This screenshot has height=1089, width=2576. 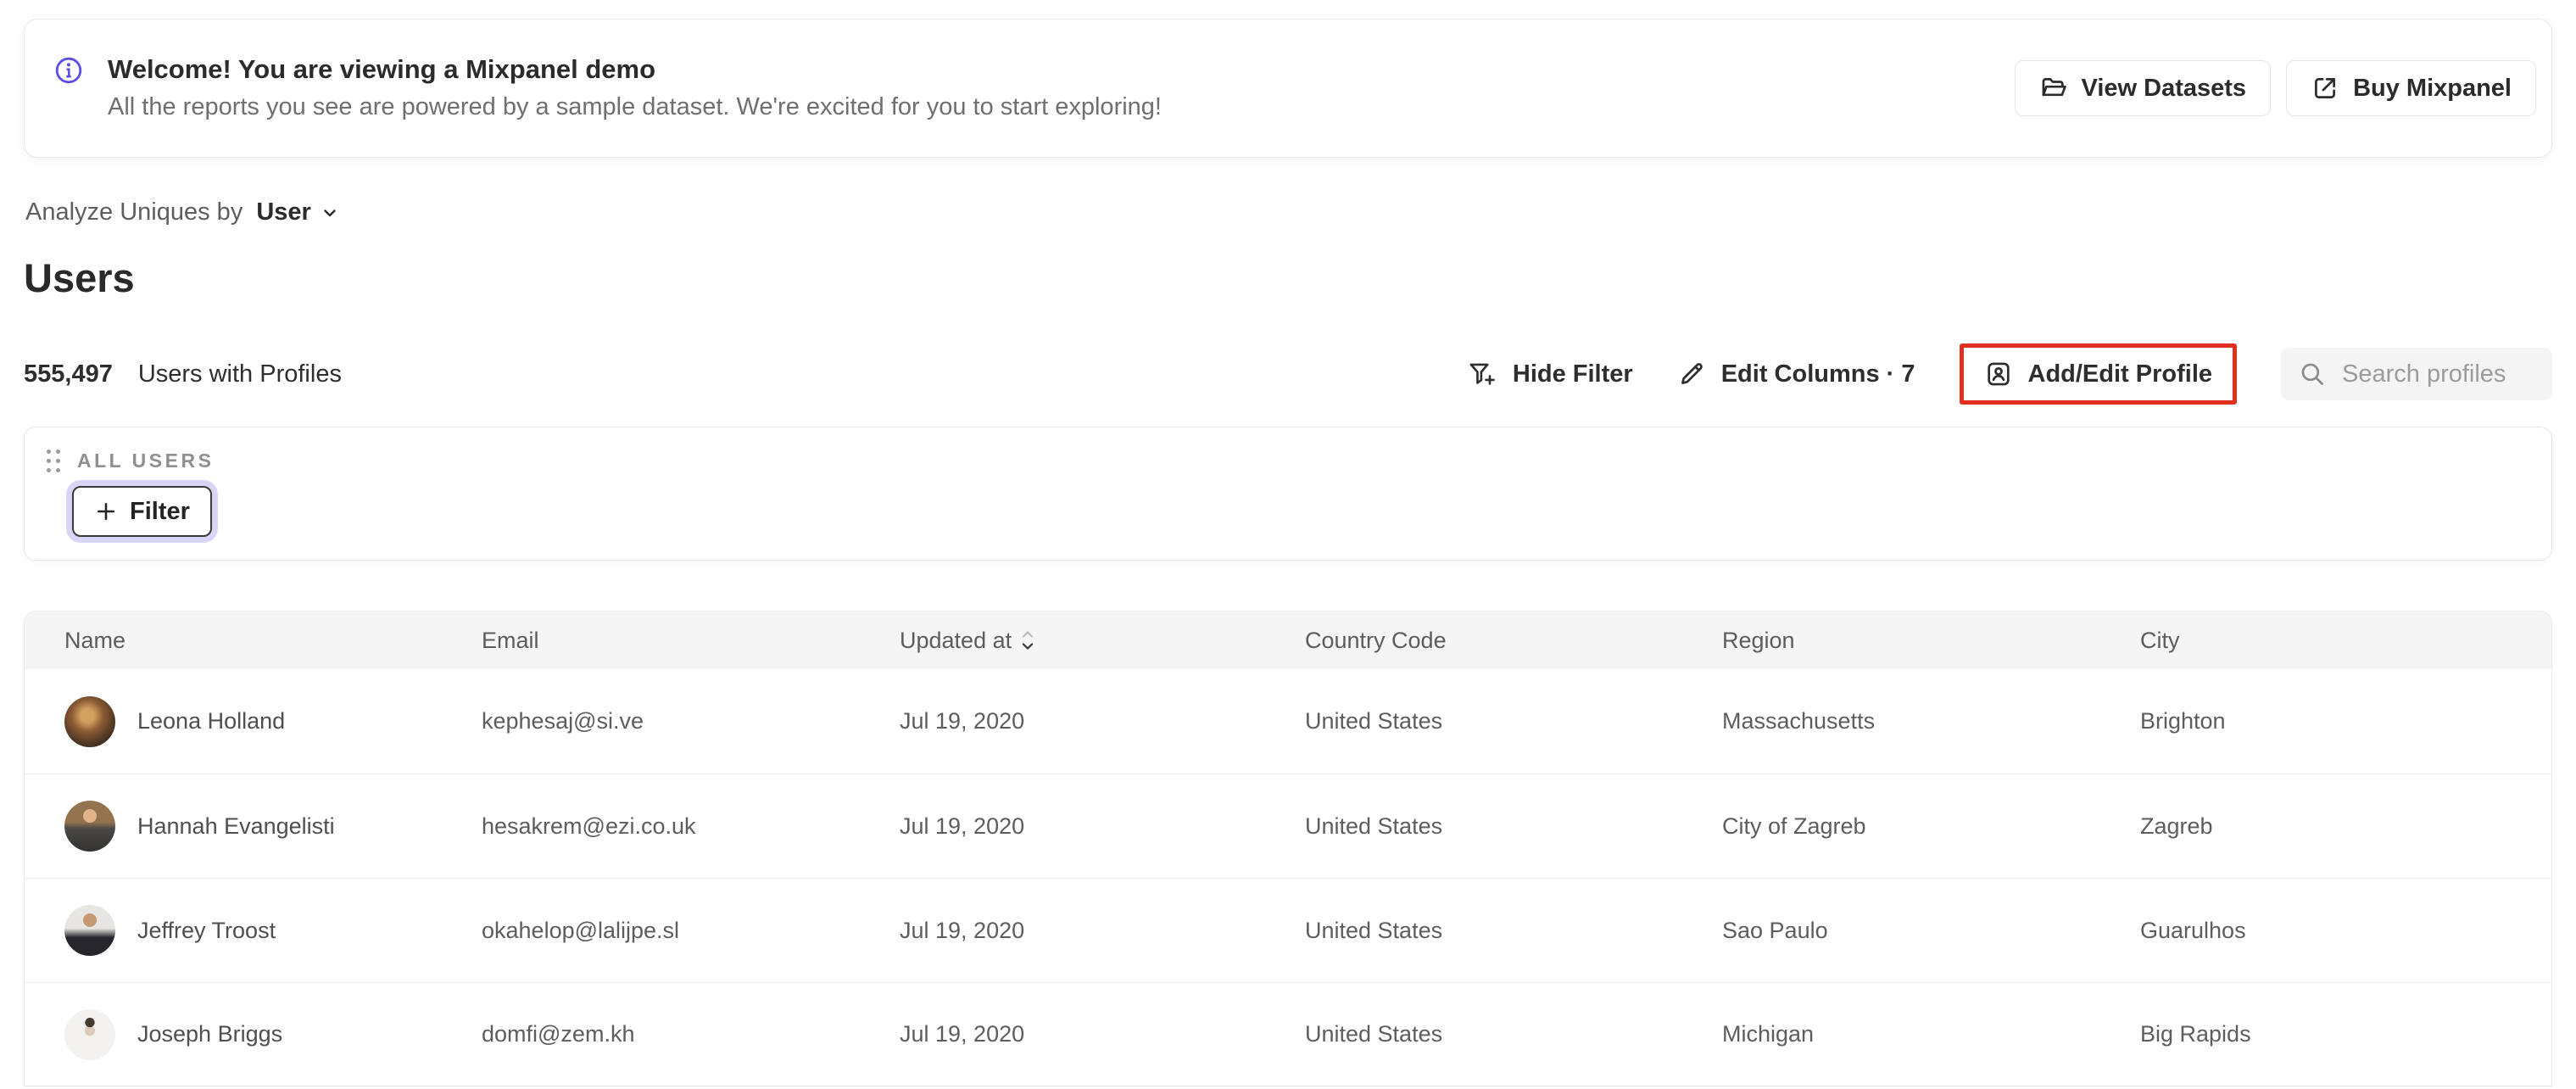 I want to click on drag-handle-icon, so click(x=53, y=461).